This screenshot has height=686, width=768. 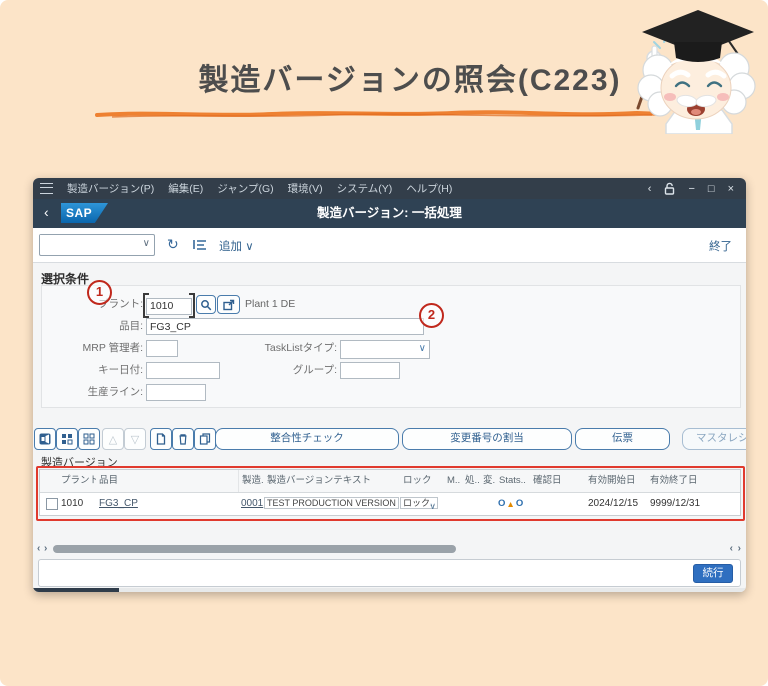 What do you see at coordinates (612, 480) in the screenshot?
I see `header-valid-from: 有効開始日` at bounding box center [612, 480].